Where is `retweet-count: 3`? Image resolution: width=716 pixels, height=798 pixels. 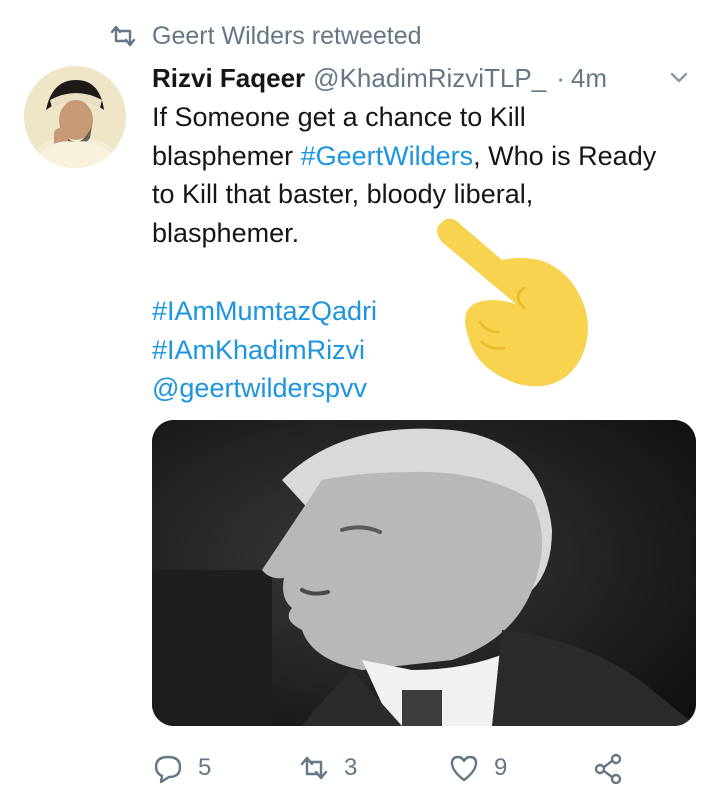
retweet-count: 3 is located at coordinates (351, 767).